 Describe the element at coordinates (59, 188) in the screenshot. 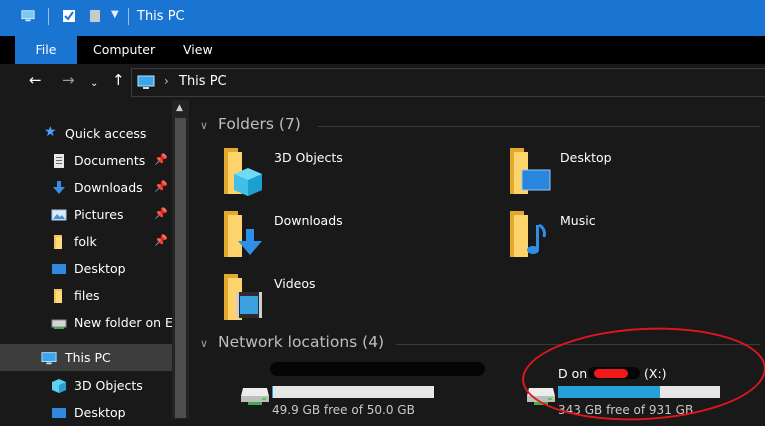

I see `downloads-icon` at that location.